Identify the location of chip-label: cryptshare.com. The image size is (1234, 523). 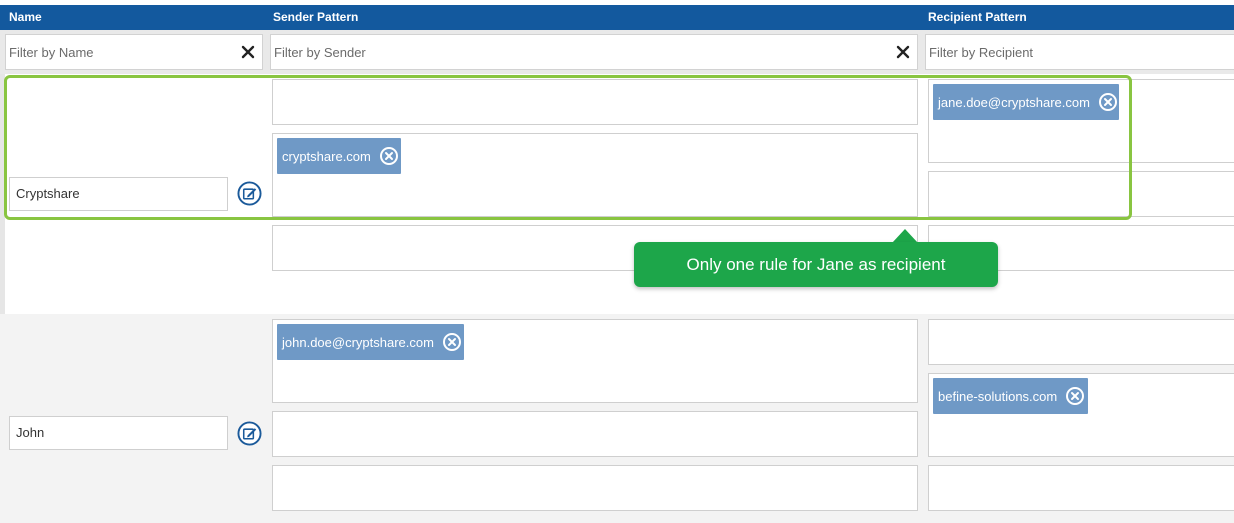
(326, 156).